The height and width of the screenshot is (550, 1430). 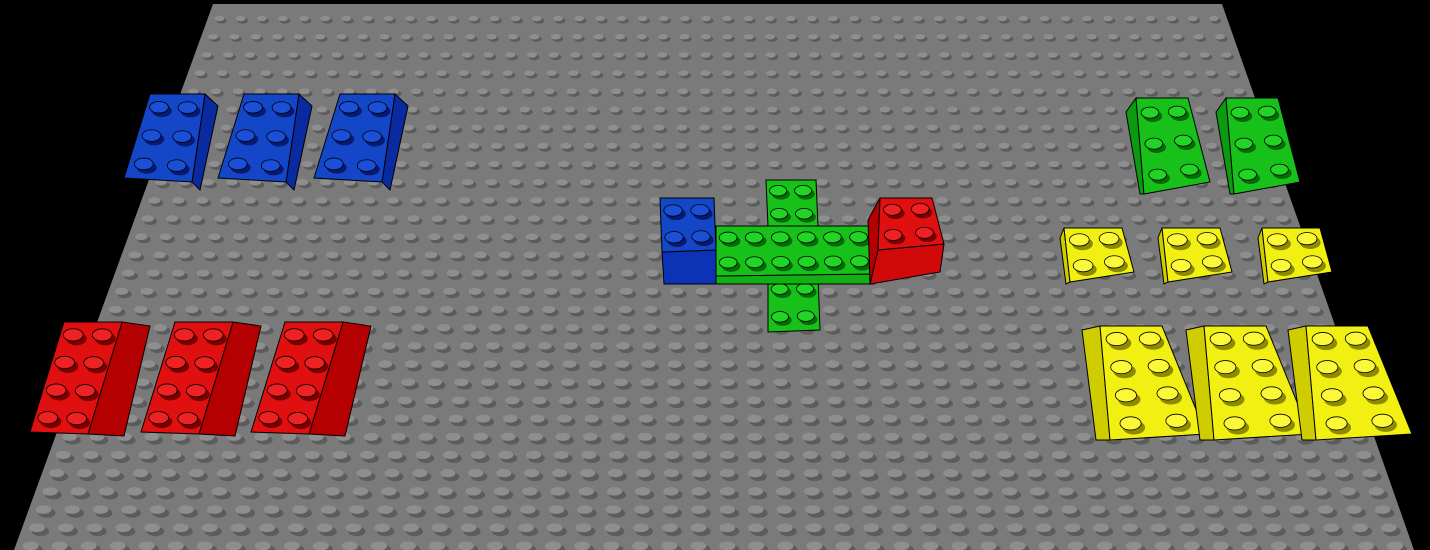 I want to click on assembly-red, so click(x=906, y=241).